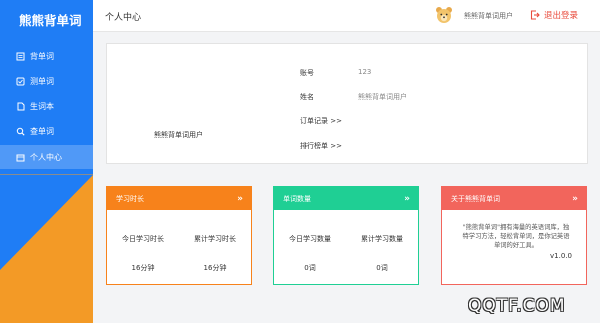  Describe the element at coordinates (143, 239) in the screenshot. I see `today-study-time-label: 今日学习时长` at that location.